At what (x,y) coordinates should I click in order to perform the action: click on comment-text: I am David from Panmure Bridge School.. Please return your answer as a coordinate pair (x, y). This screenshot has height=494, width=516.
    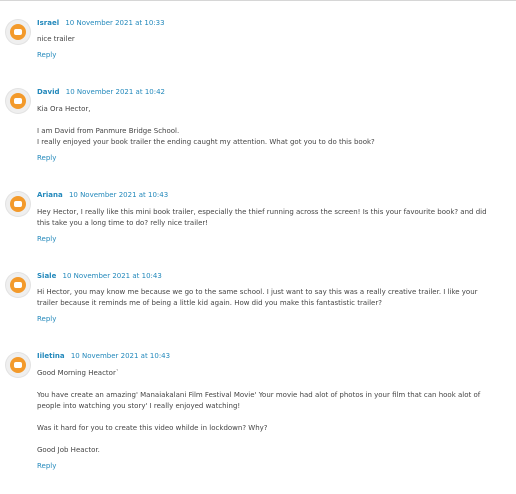
    Looking at the image, I should click on (108, 131).